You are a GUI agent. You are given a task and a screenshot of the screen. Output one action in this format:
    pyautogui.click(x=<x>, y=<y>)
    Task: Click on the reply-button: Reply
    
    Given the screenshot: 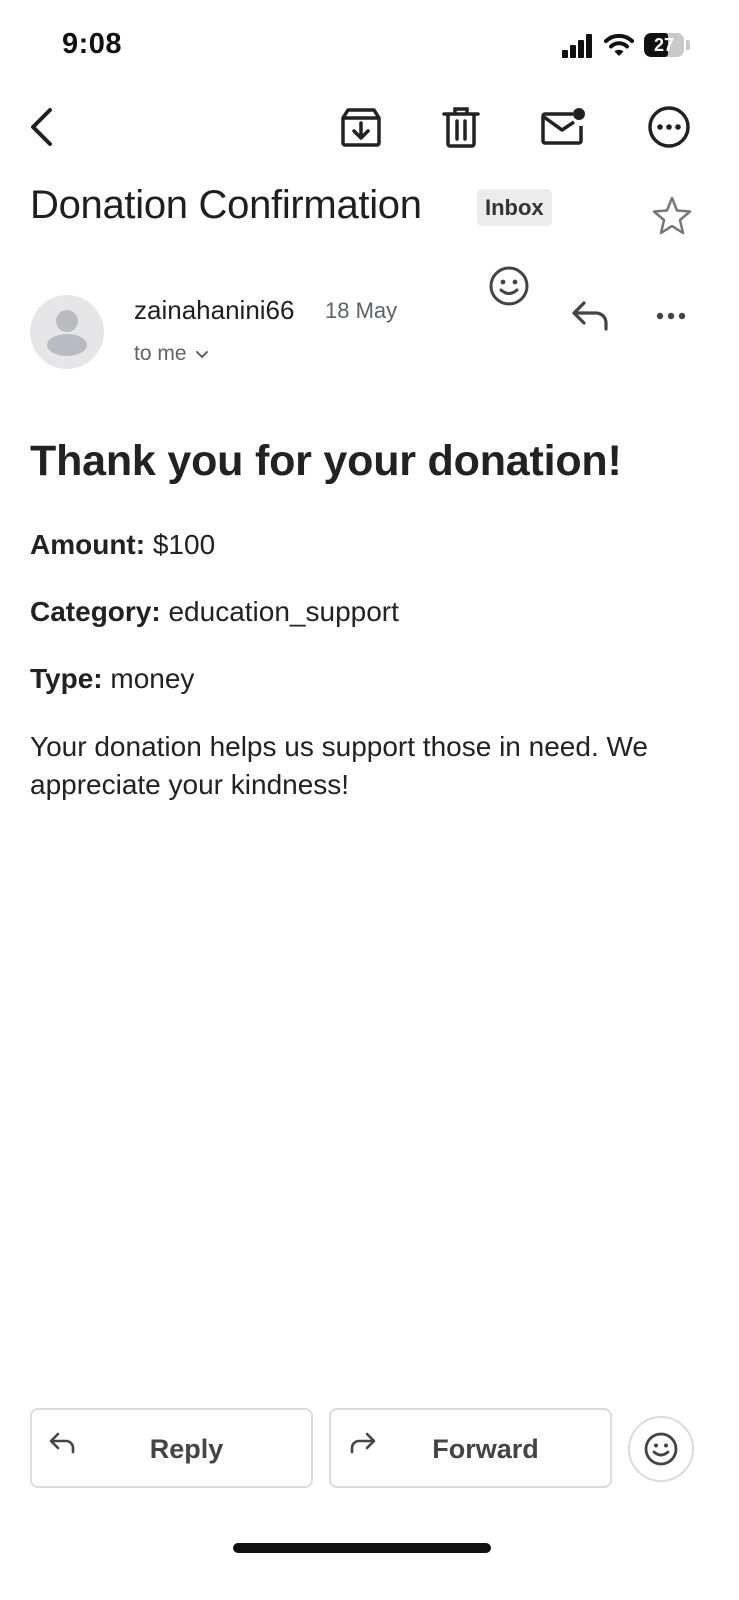 What is the action you would take?
    pyautogui.click(x=171, y=1448)
    